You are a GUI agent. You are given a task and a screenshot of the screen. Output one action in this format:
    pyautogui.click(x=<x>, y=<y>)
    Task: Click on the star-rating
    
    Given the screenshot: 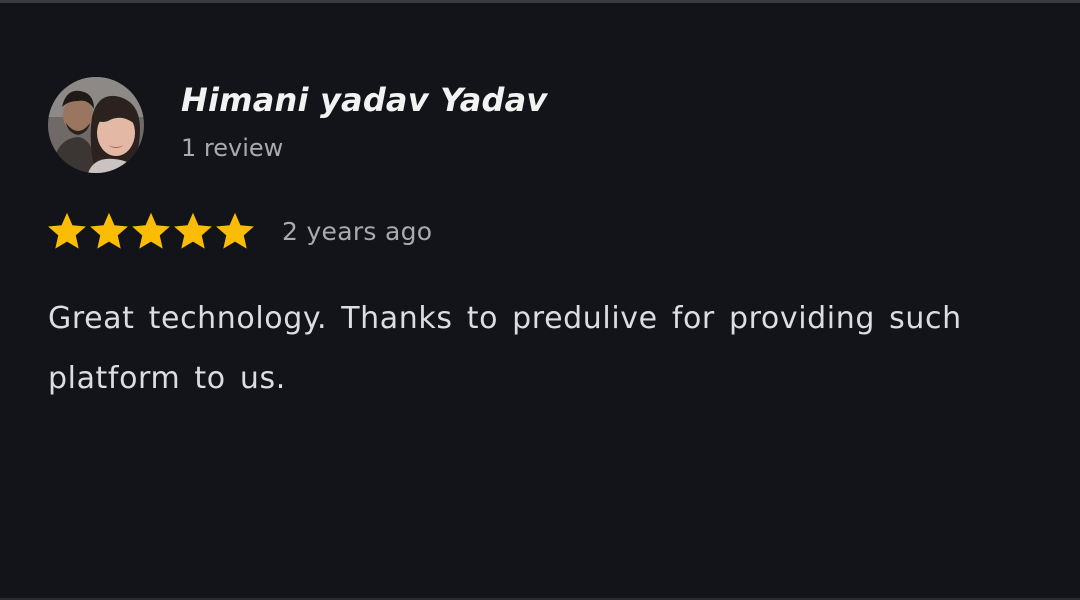 What is the action you would take?
    pyautogui.click(x=151, y=231)
    